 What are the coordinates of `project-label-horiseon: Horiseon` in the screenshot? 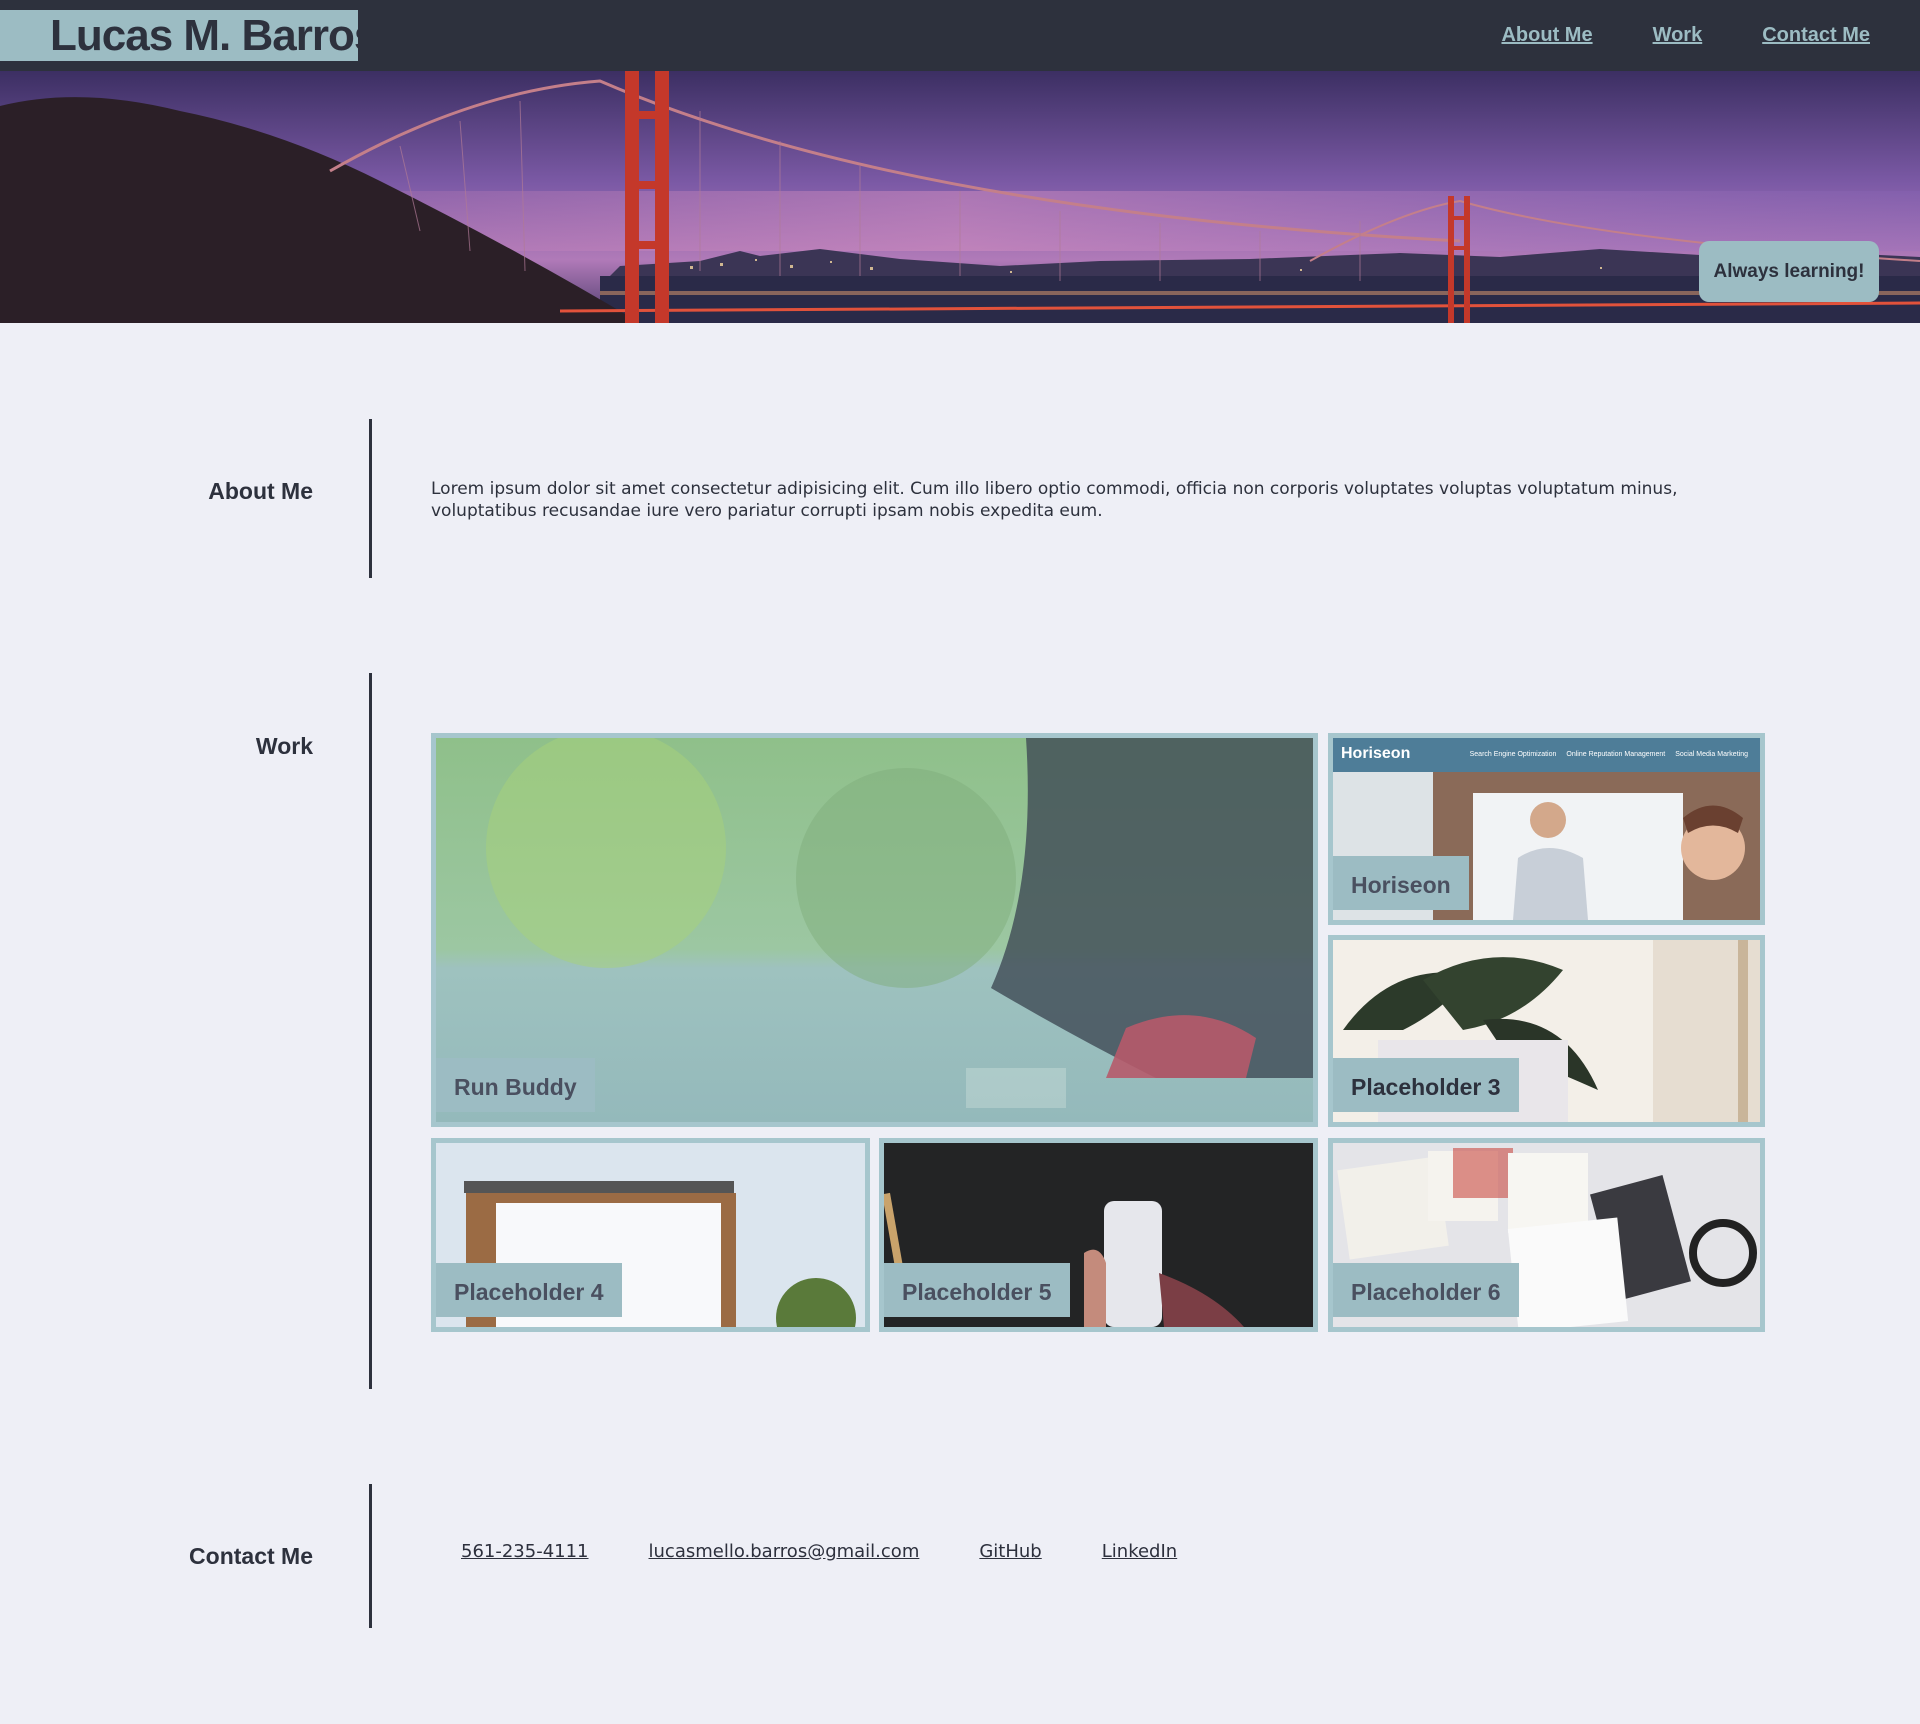 It's located at (1401, 883).